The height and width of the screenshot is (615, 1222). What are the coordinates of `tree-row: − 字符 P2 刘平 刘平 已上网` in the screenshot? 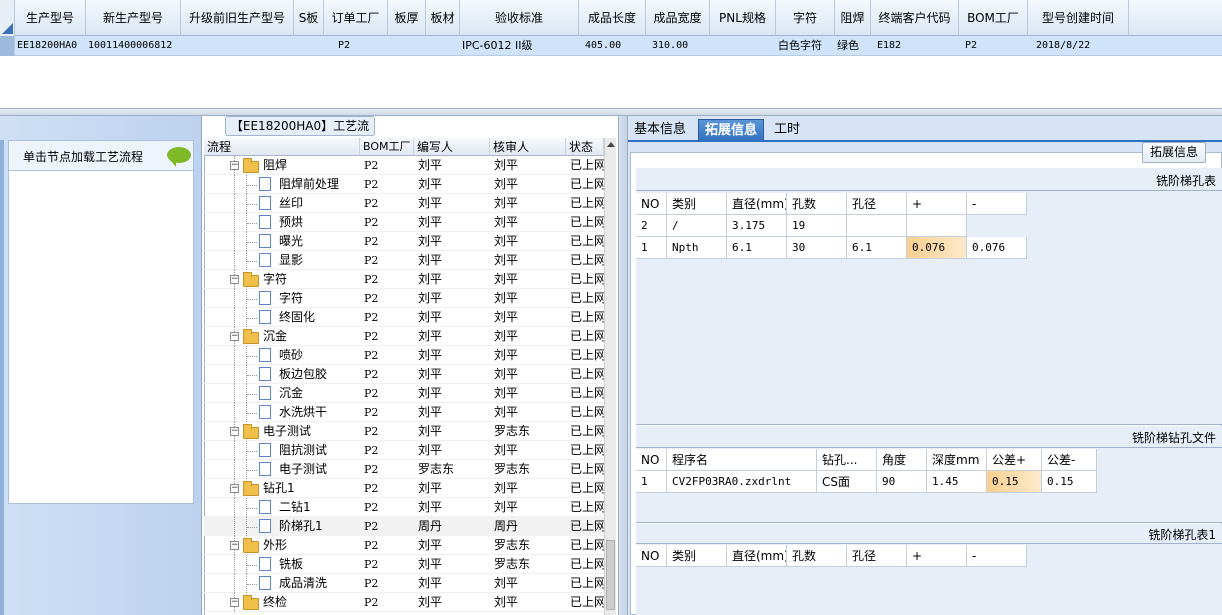 It's located at (404, 279).